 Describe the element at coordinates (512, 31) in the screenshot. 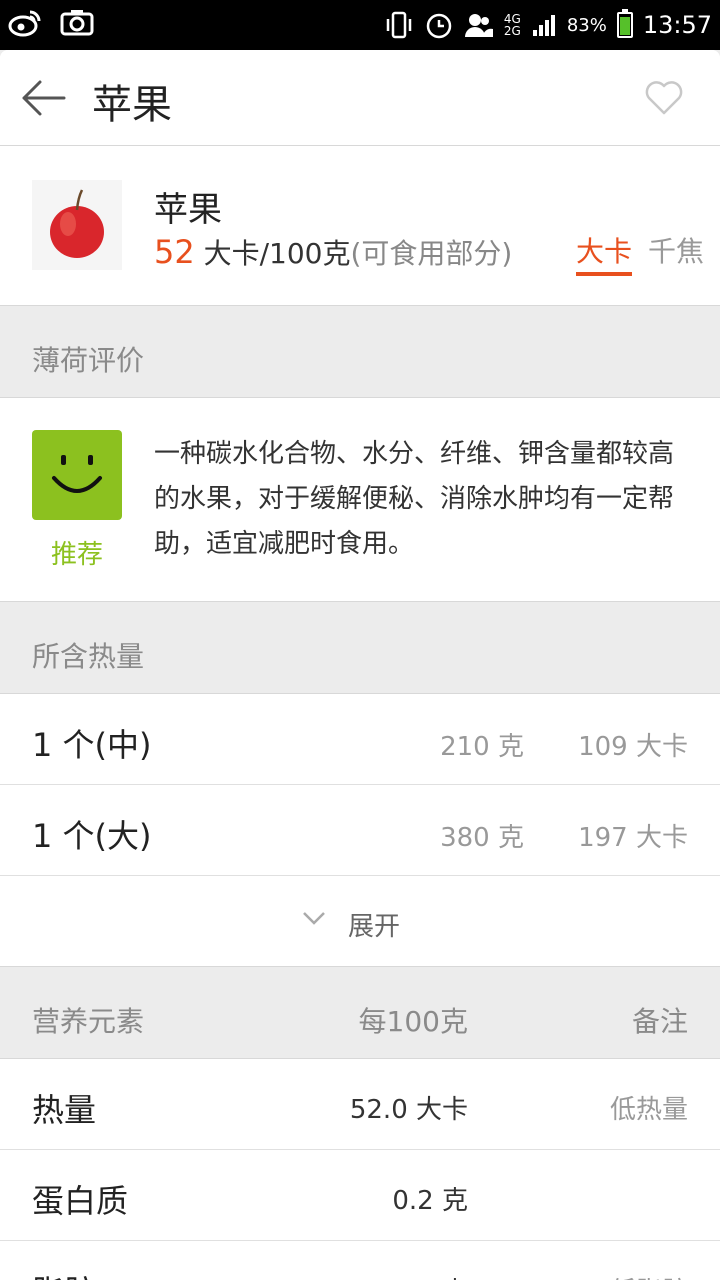

I see `network-bottom-label: 2G` at that location.